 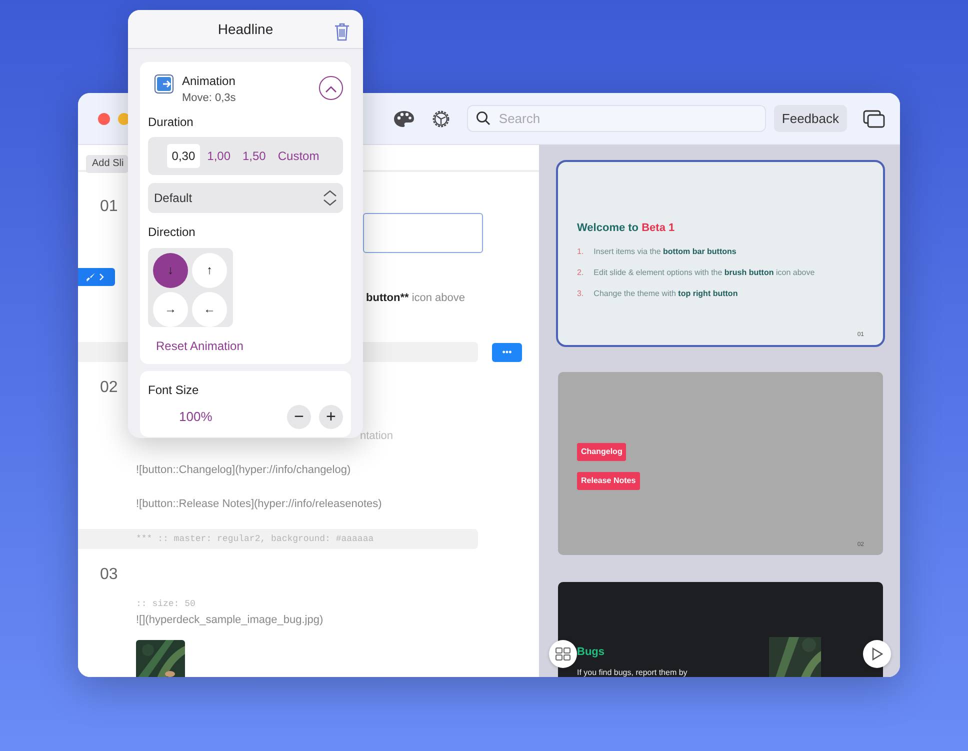 What do you see at coordinates (563, 654) in the screenshot?
I see `grid-icon` at bounding box center [563, 654].